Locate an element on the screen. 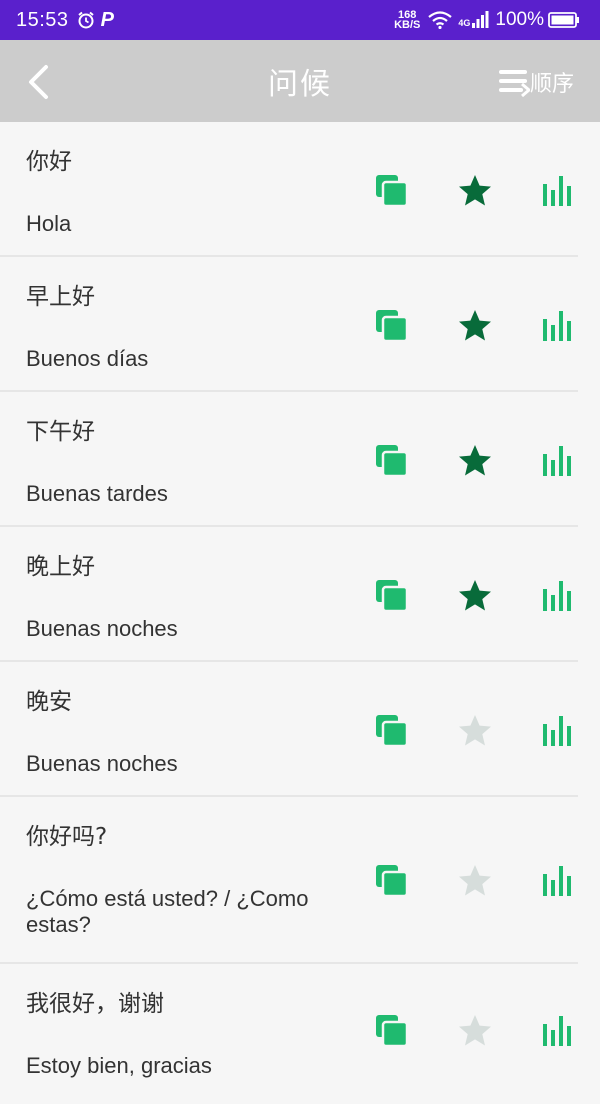  spanish-phrase: Buenos días is located at coordinates (87, 358).